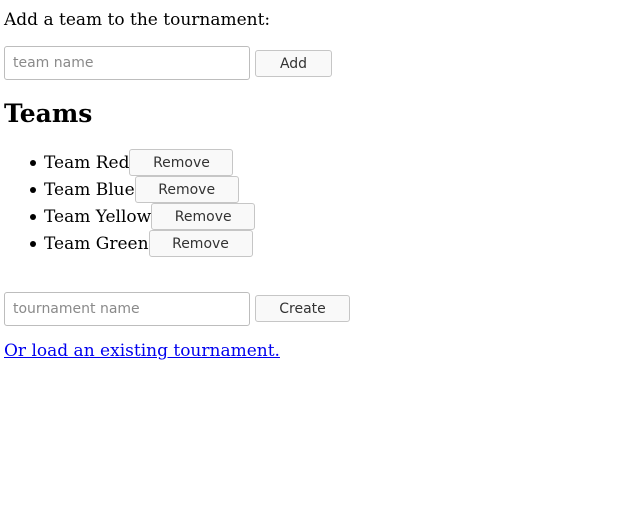 The height and width of the screenshot is (505, 617). I want to click on team-name: Team Green, so click(96, 243).